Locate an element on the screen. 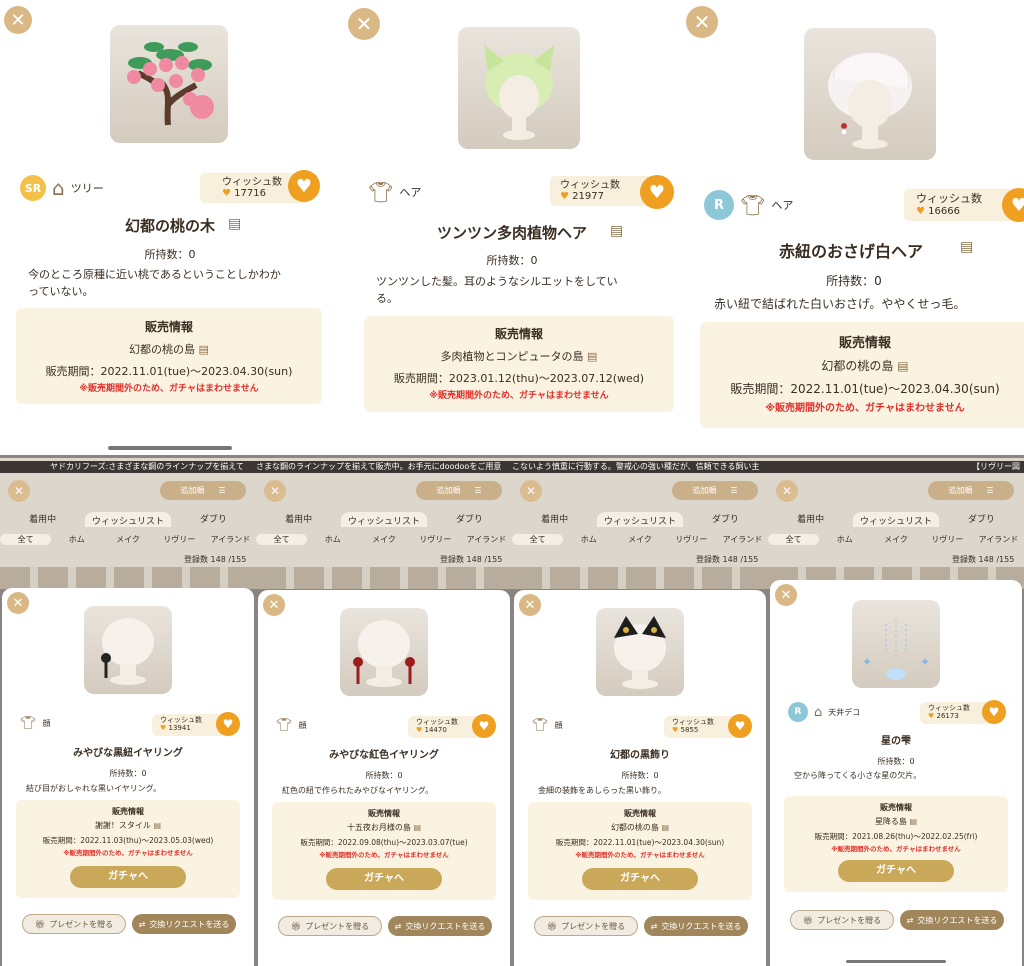 The image size is (1024, 966). sale-period: 販売期間：2022.09.08(thu)～2023.03.07(tue) is located at coordinates (384, 842).